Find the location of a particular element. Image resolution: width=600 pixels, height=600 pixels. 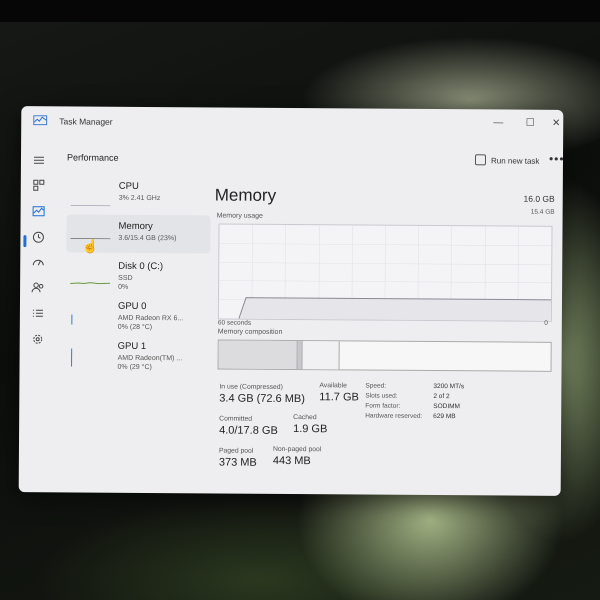

composition-in-use is located at coordinates (258, 355).